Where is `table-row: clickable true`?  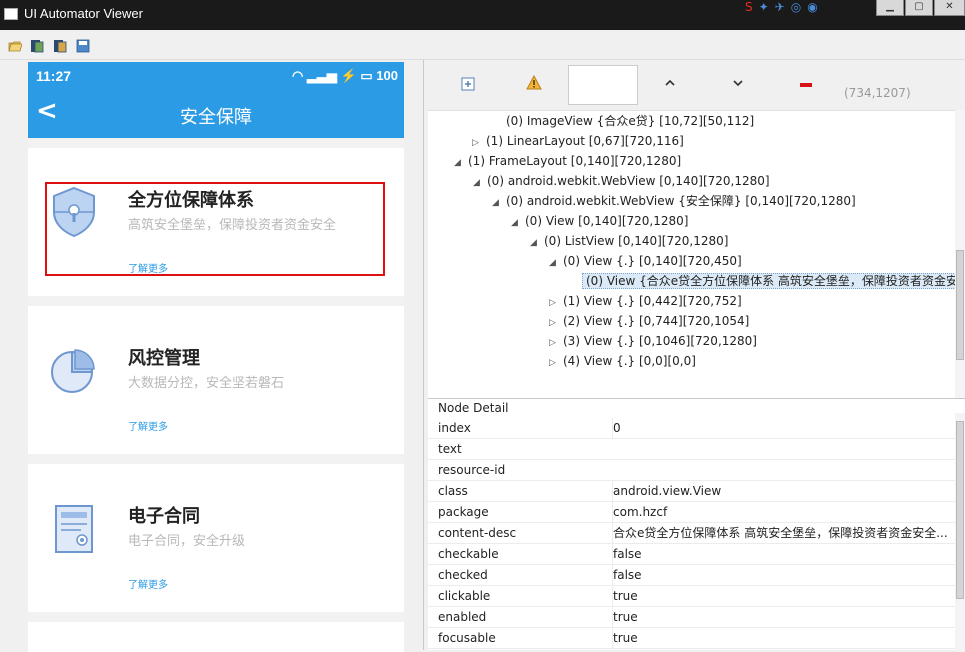 table-row: clickable true is located at coordinates (691, 596).